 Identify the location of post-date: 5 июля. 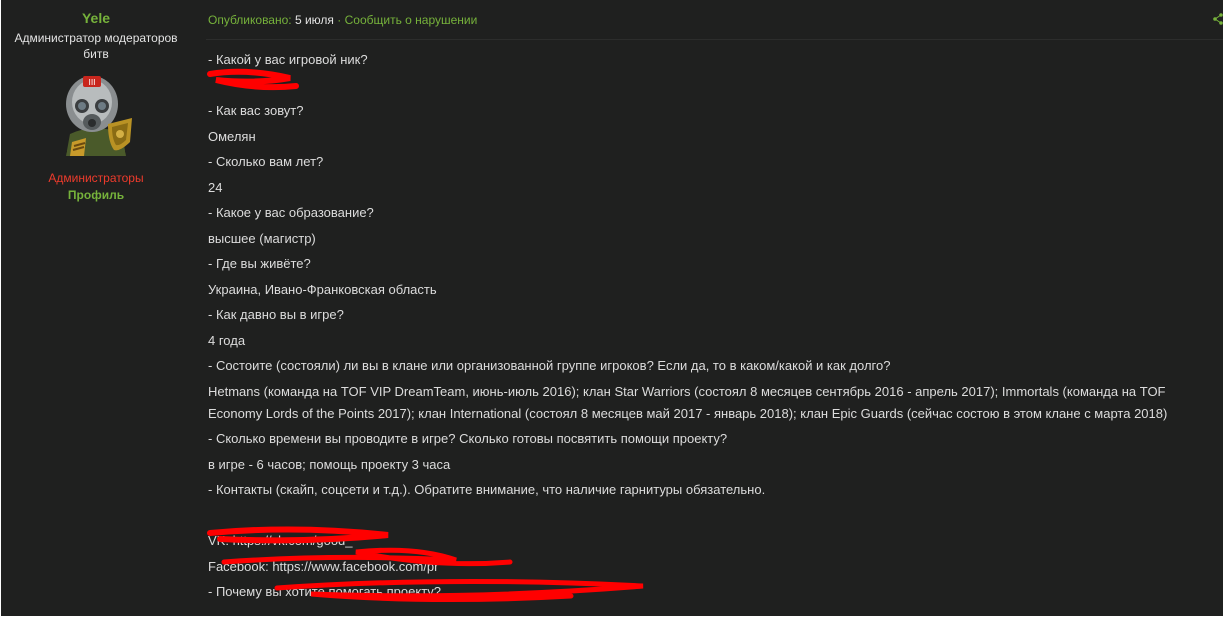
(314, 20).